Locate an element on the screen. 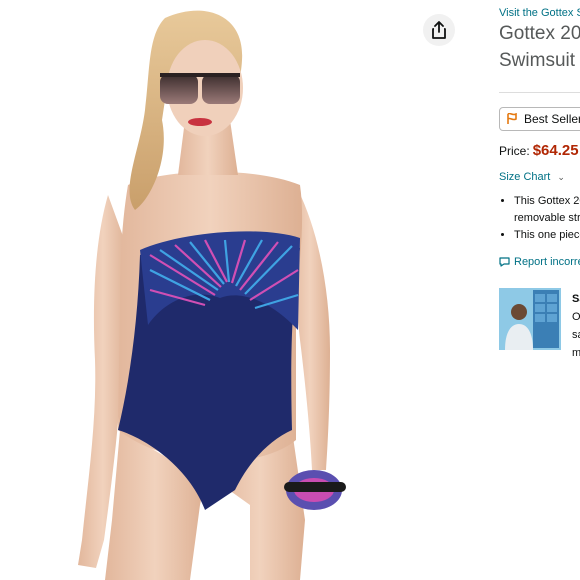  price-value: $64.25 is located at coordinates (555, 150).